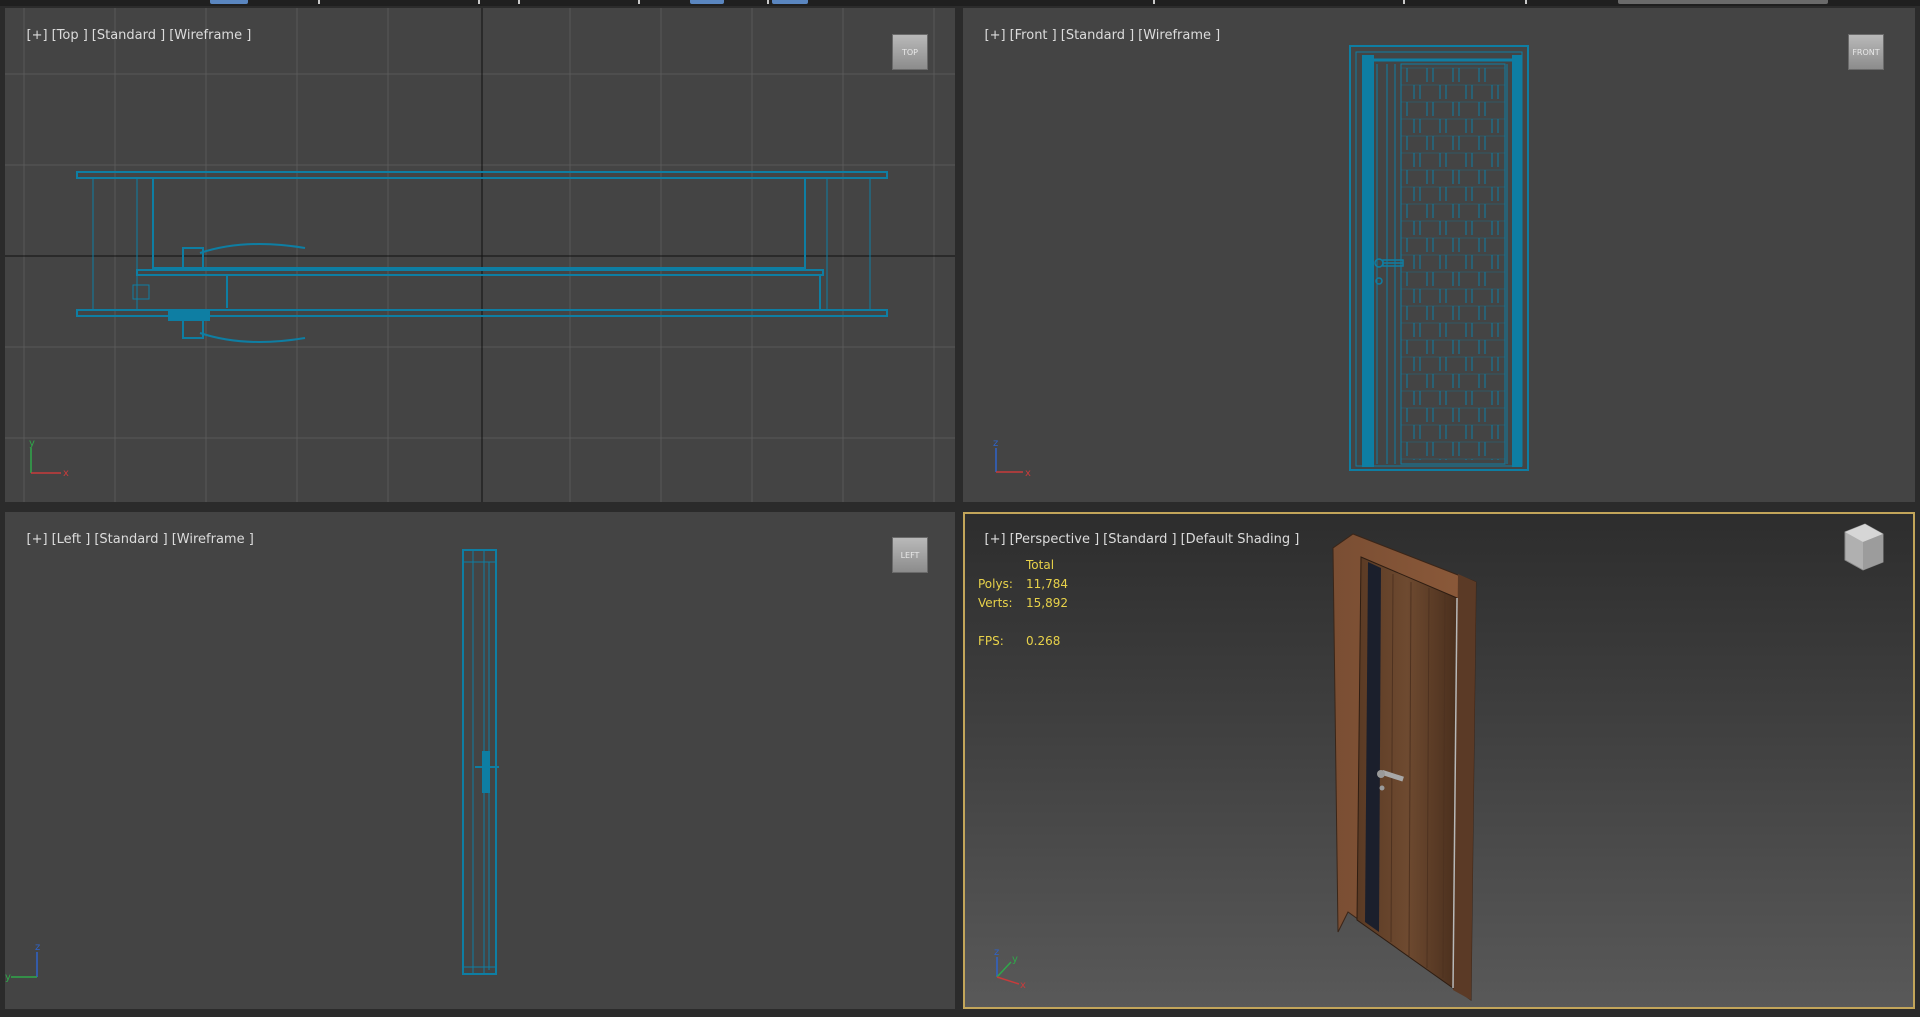  What do you see at coordinates (1055, 539) in the screenshot?
I see `viewport-view-name: [Perspective ]` at bounding box center [1055, 539].